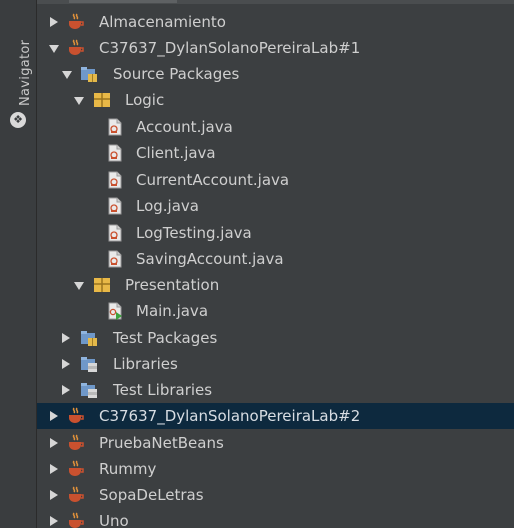 The width and height of the screenshot is (514, 528). I want to click on left-toolbar-strip: Navigator ❖, so click(18, 264).